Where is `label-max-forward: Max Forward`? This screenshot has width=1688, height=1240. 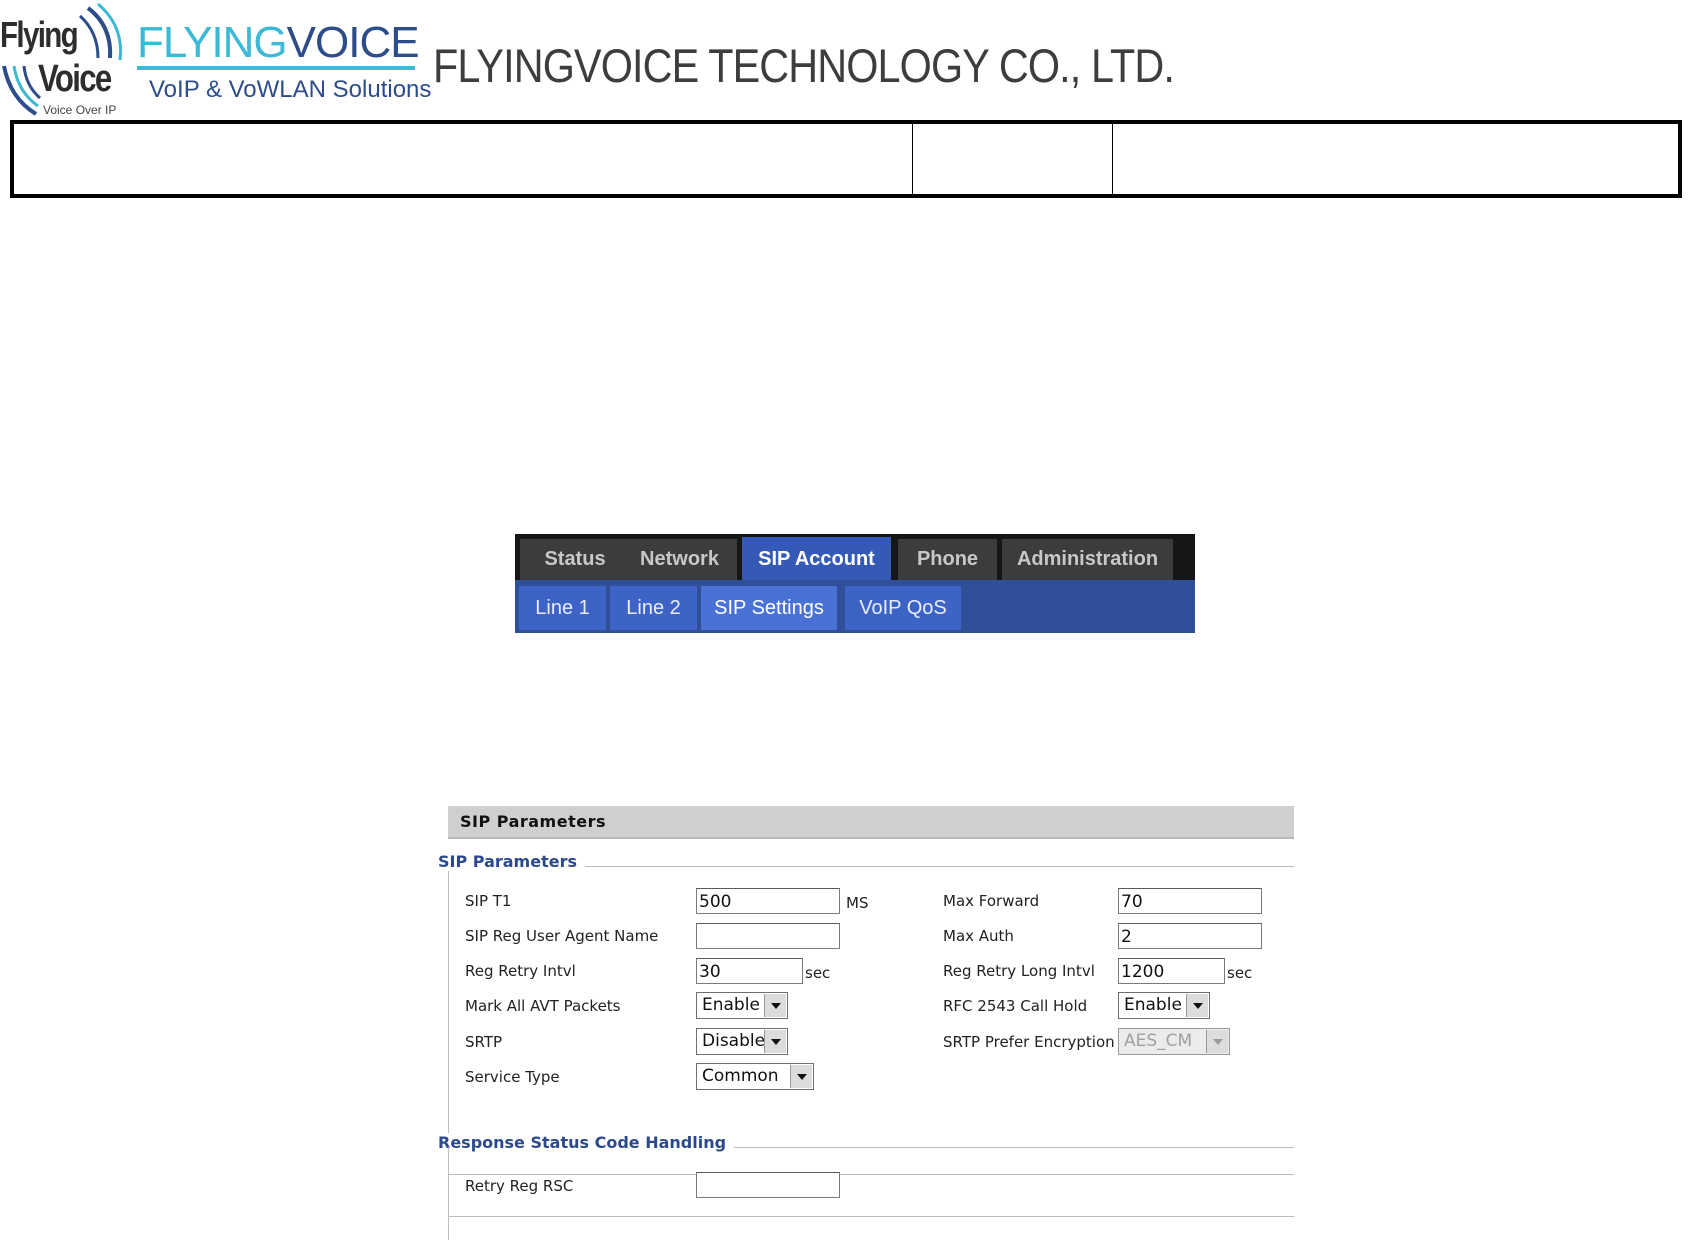 label-max-forward: Max Forward is located at coordinates (991, 901).